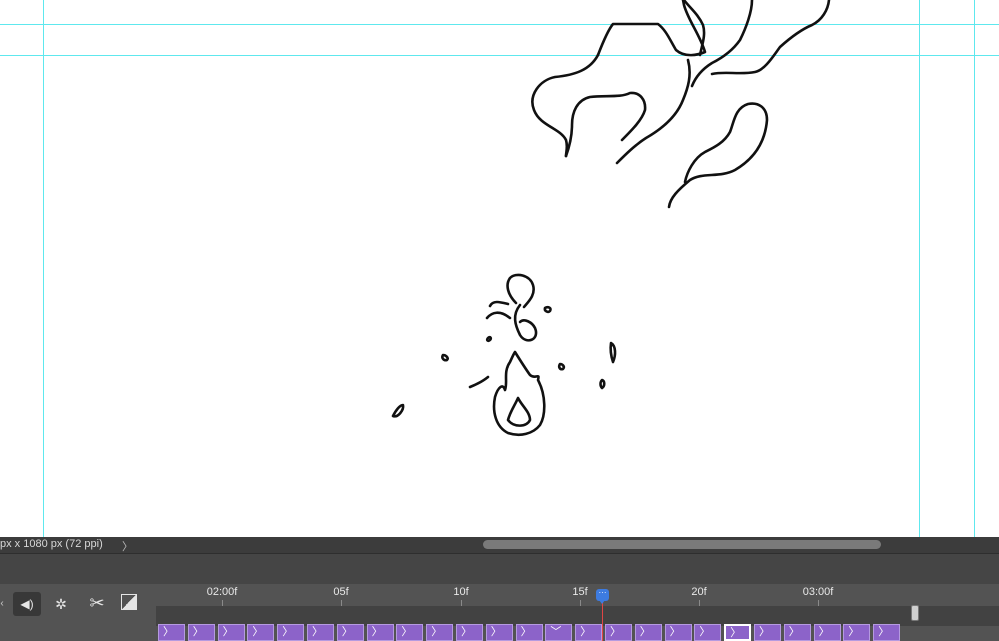 The height and width of the screenshot is (641, 999). What do you see at coordinates (2, 604) in the screenshot?
I see `chevron-left-icon: ‹` at bounding box center [2, 604].